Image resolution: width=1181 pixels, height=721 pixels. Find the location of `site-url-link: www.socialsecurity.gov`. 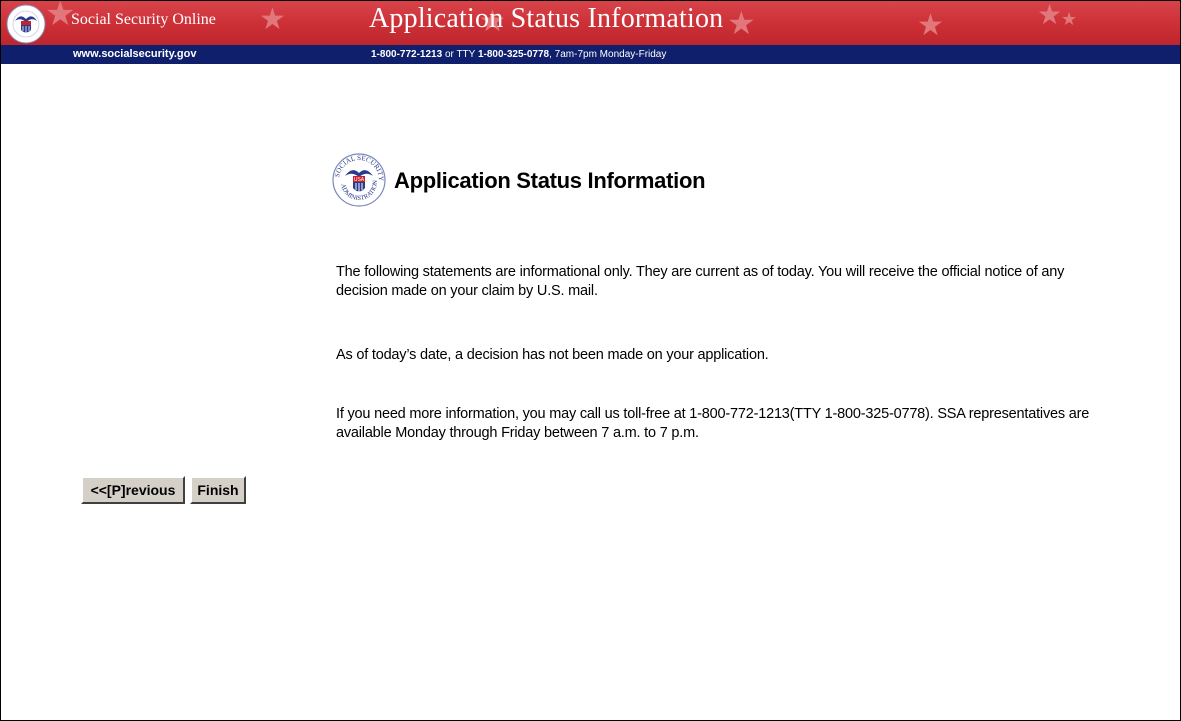

site-url-link: www.socialsecurity.gov is located at coordinates (135, 54).